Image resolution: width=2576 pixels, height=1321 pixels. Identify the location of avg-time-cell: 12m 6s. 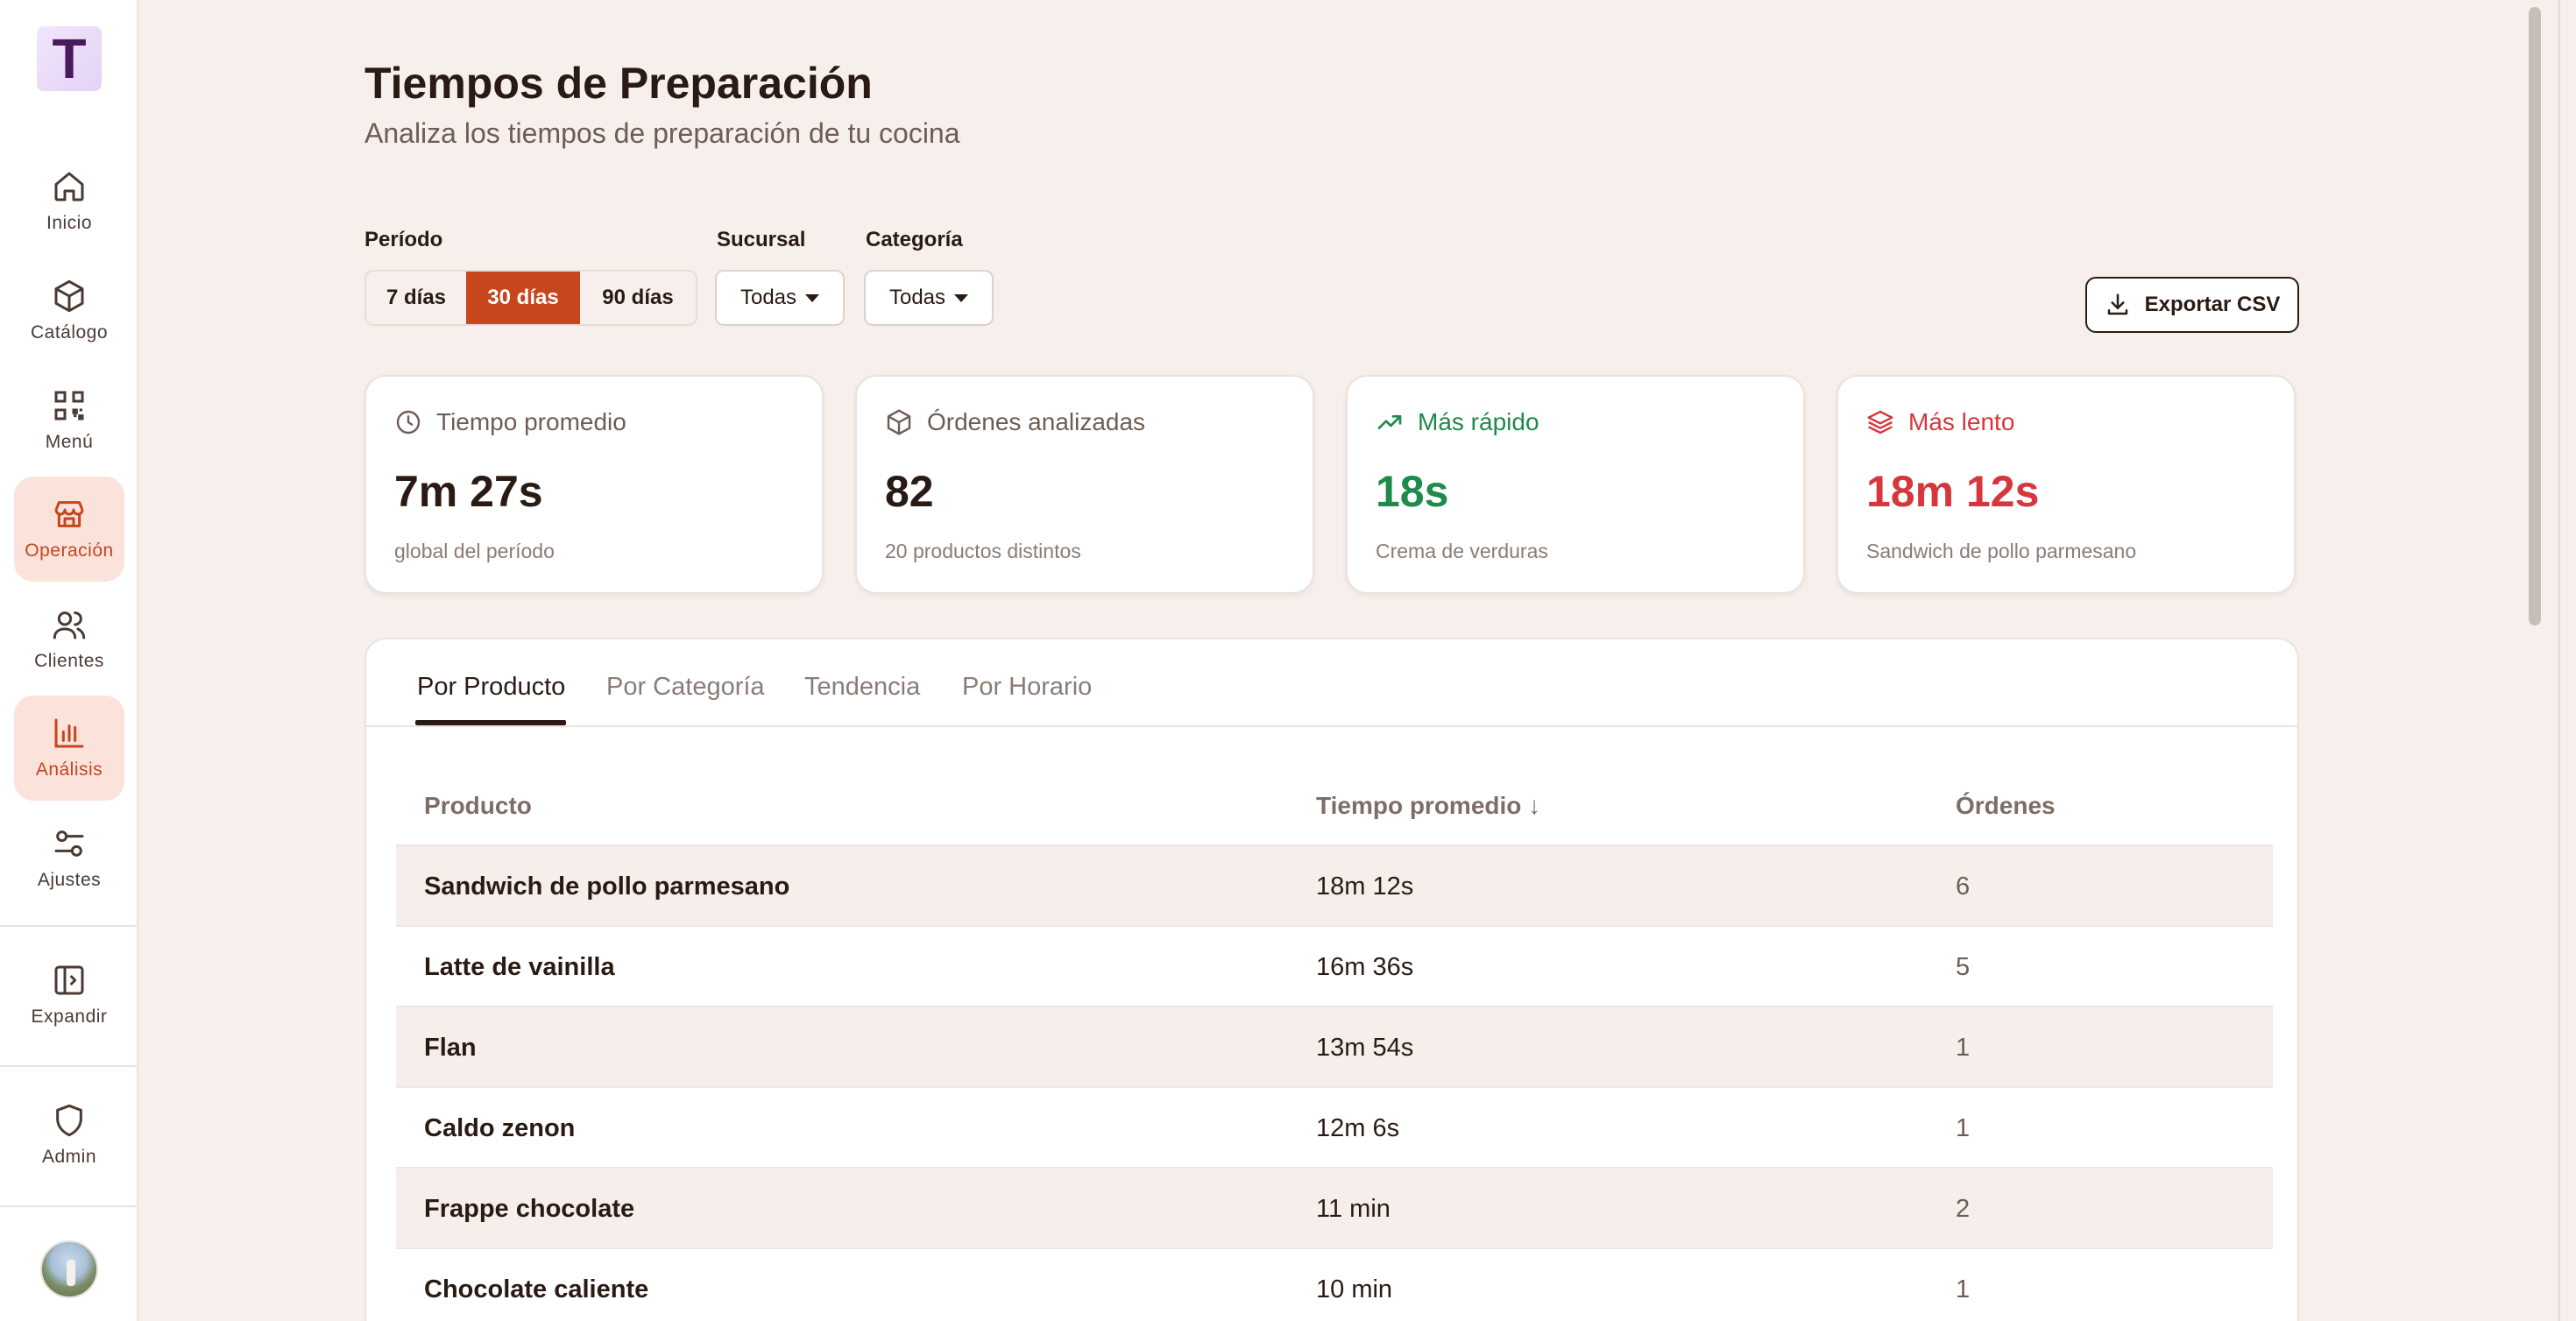
(1358, 1128).